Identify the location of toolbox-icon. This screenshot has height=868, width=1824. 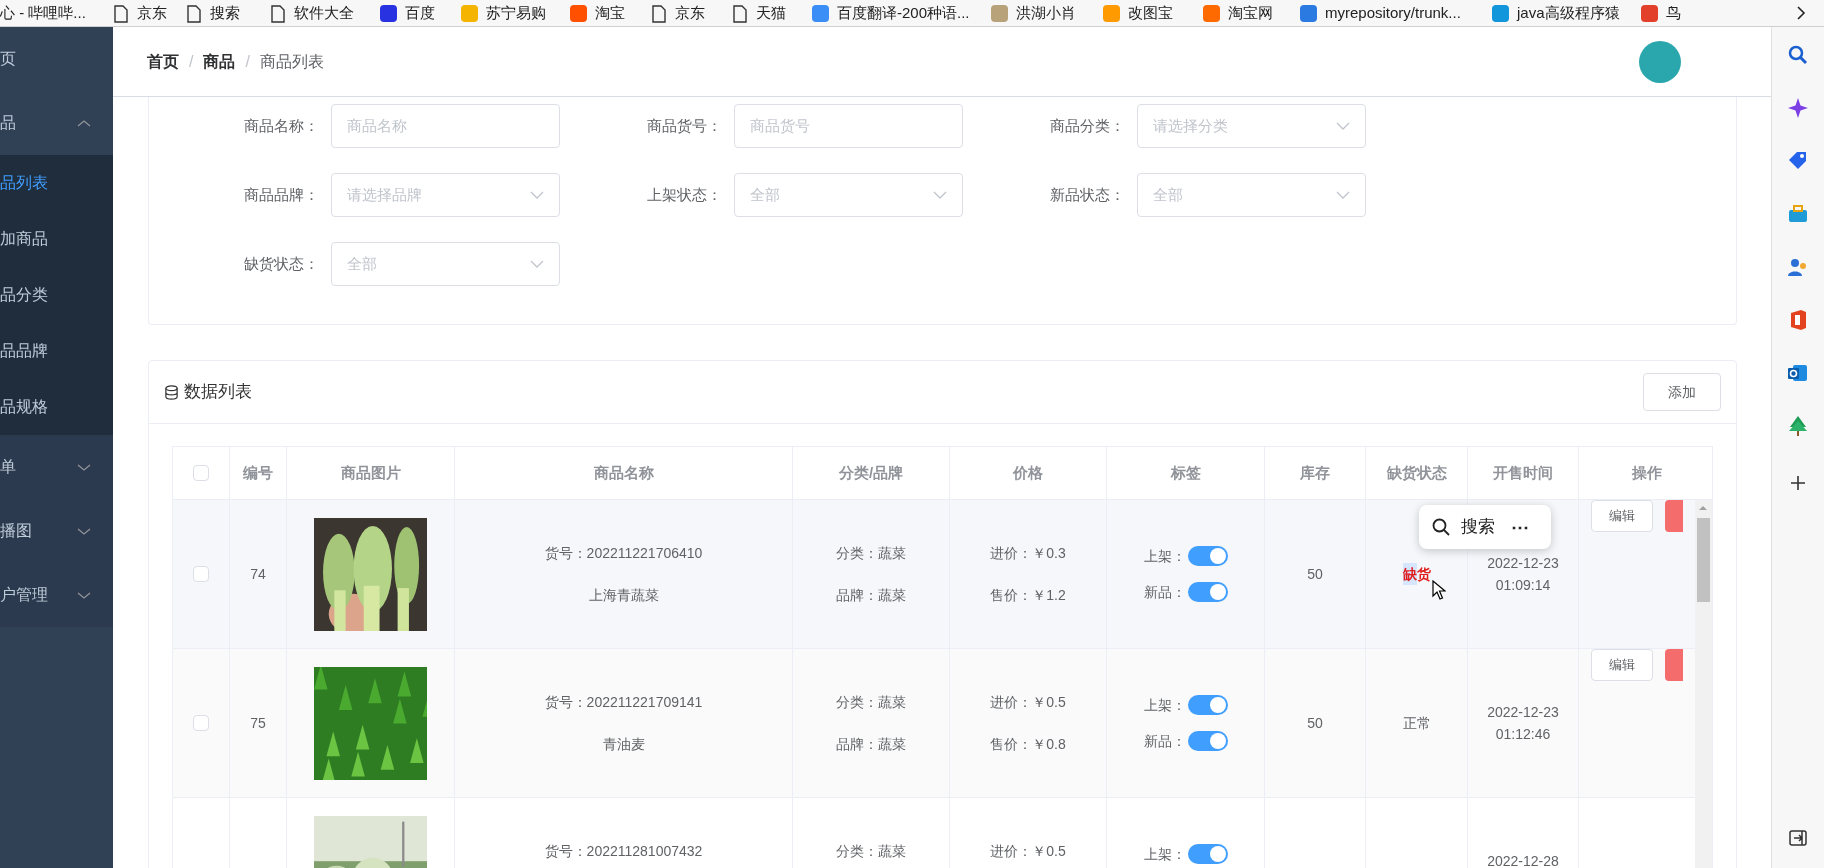
(1798, 214).